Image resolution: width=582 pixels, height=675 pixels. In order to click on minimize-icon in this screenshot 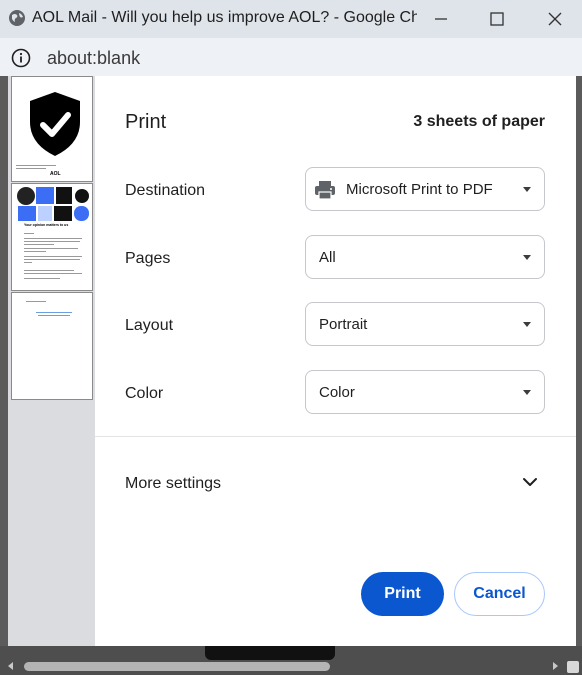, I will do `click(441, 19)`.